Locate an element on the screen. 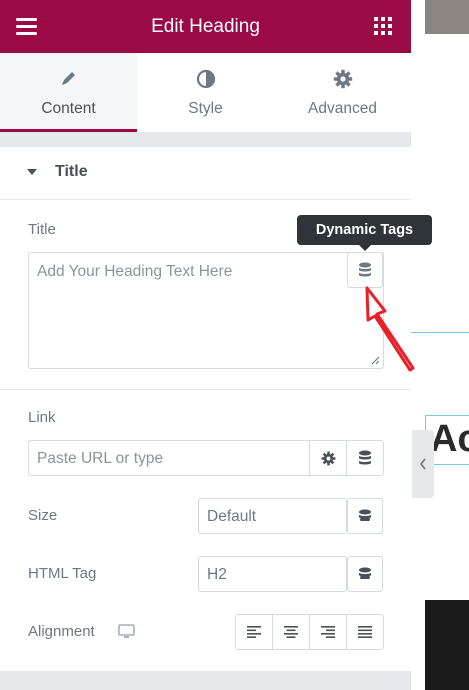 This screenshot has height=690, width=469. preview-image-top is located at coordinates (447, 17).